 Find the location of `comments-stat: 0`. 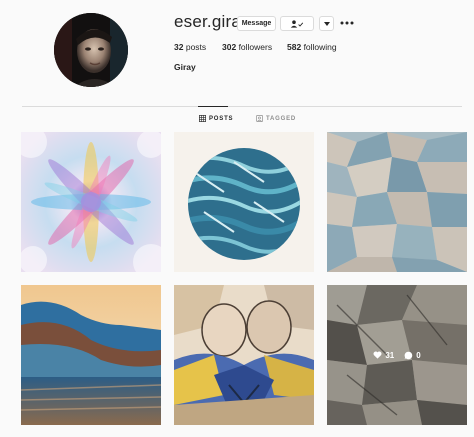

comments-stat: 0 is located at coordinates (412, 355).